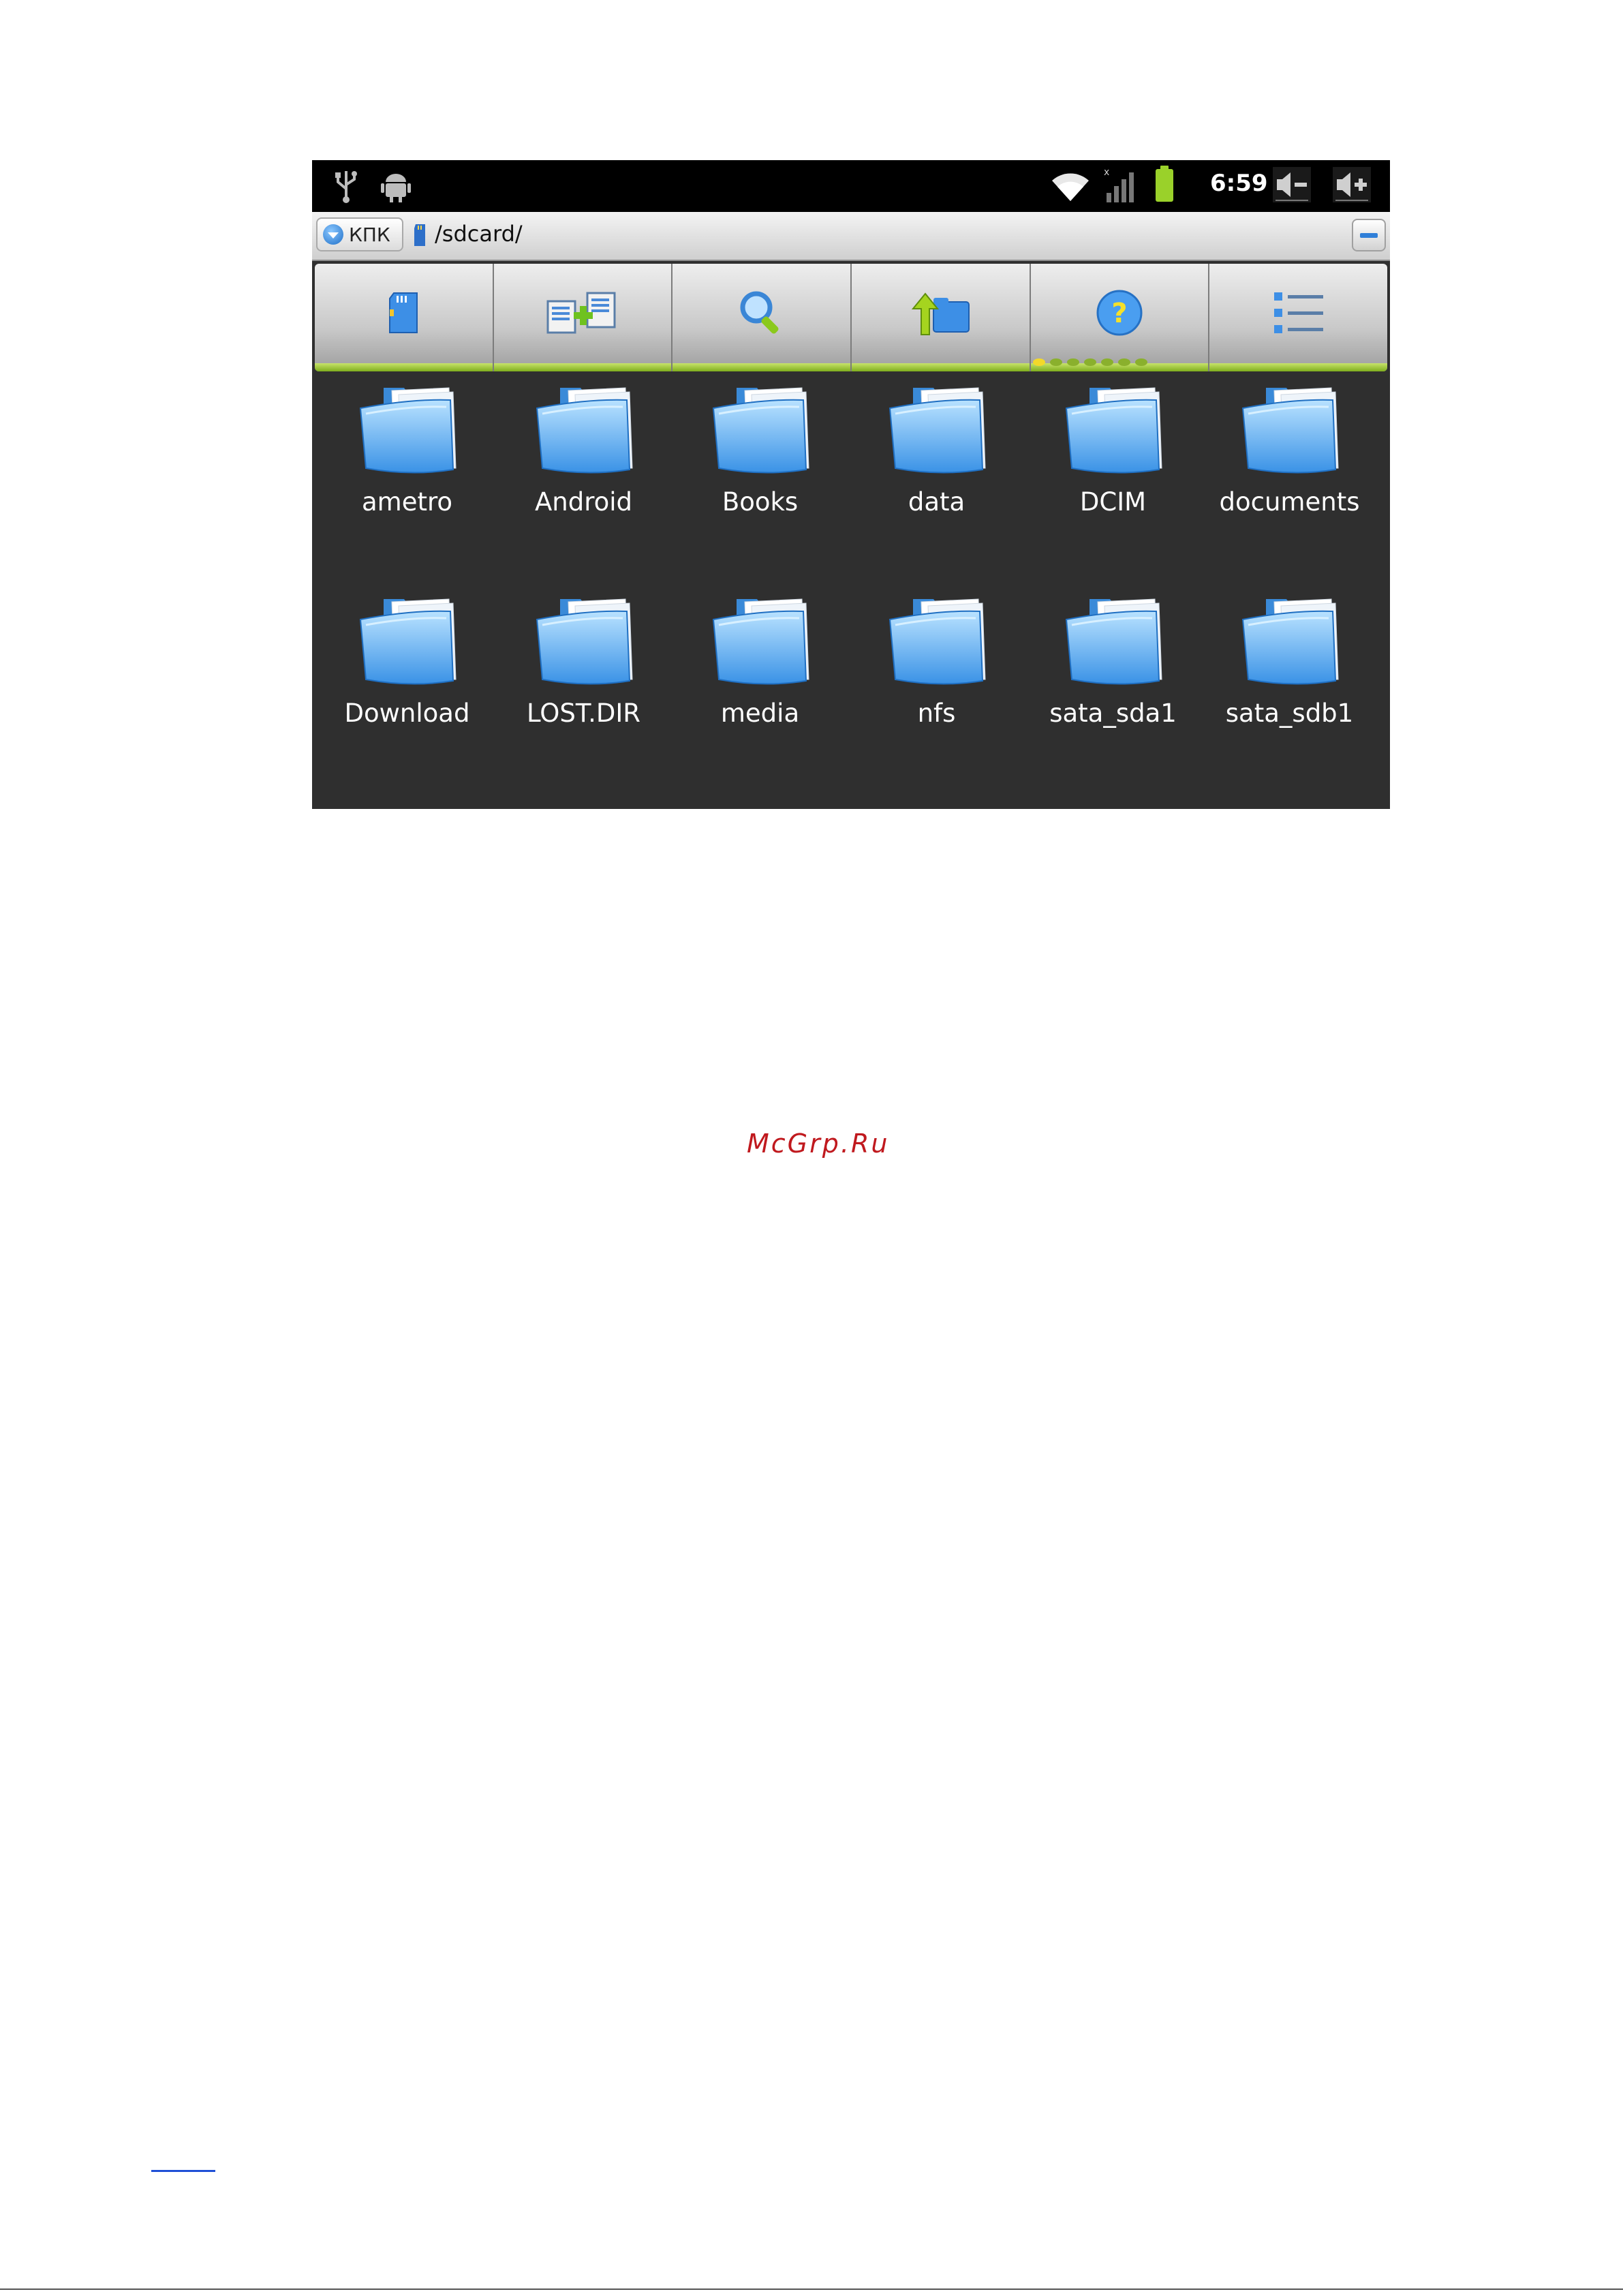 The height and width of the screenshot is (2296, 1623). What do you see at coordinates (583, 484) in the screenshot?
I see `folder-item: Android` at bounding box center [583, 484].